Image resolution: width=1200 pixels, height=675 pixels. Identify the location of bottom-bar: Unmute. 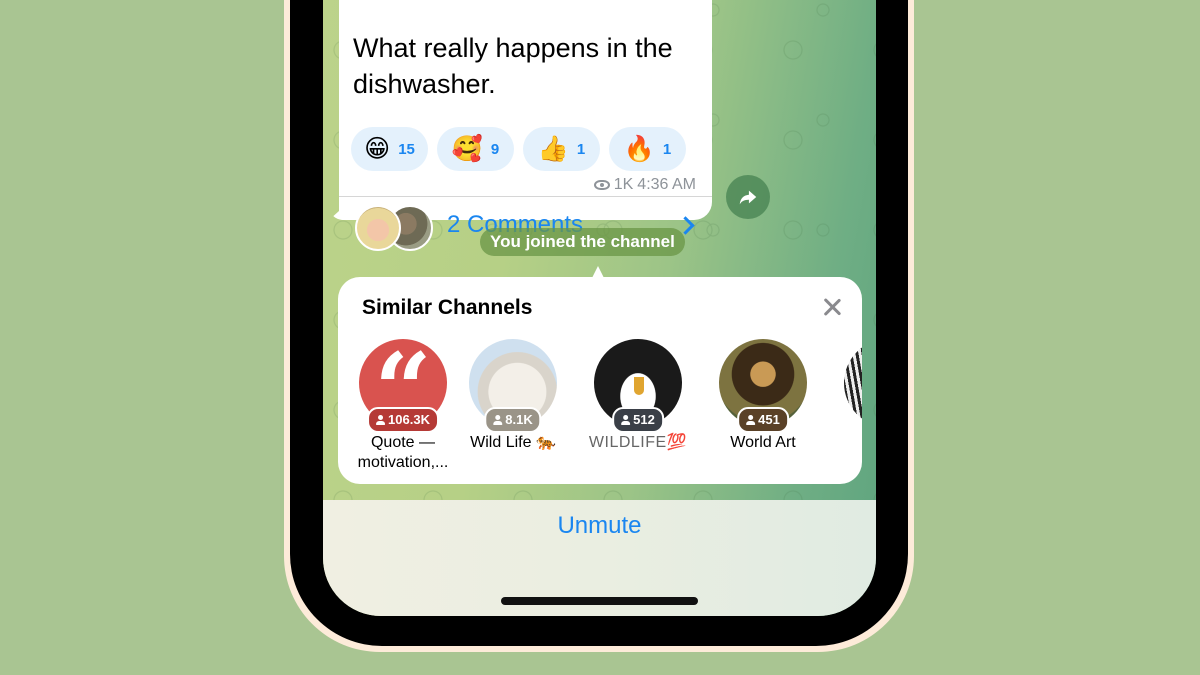
(599, 558).